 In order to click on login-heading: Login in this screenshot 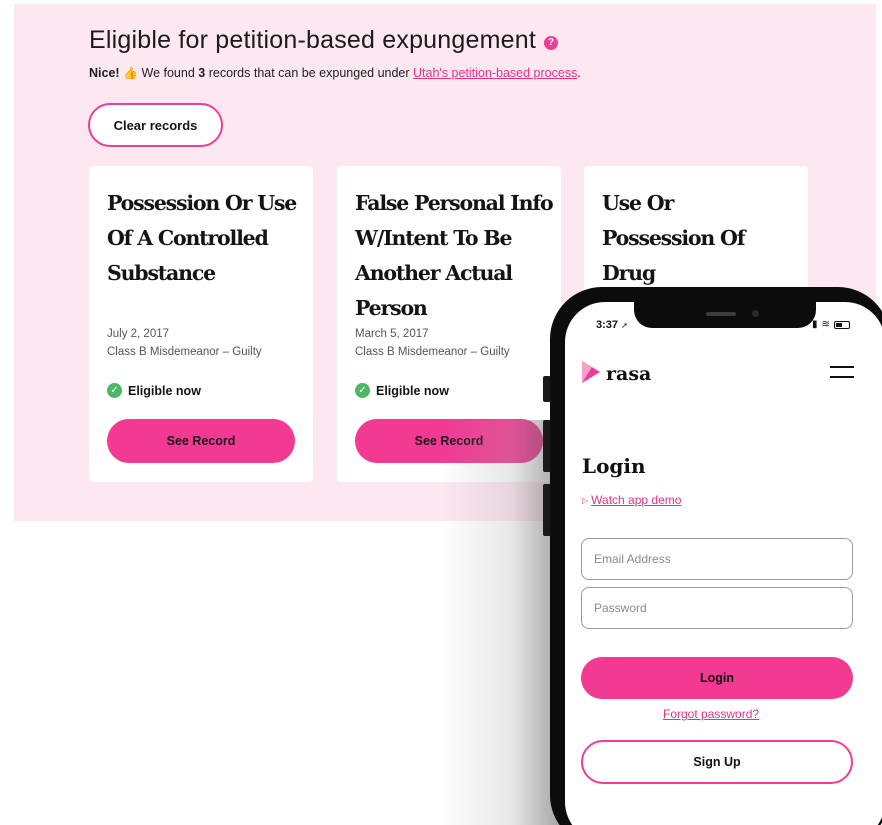, I will do `click(614, 466)`.